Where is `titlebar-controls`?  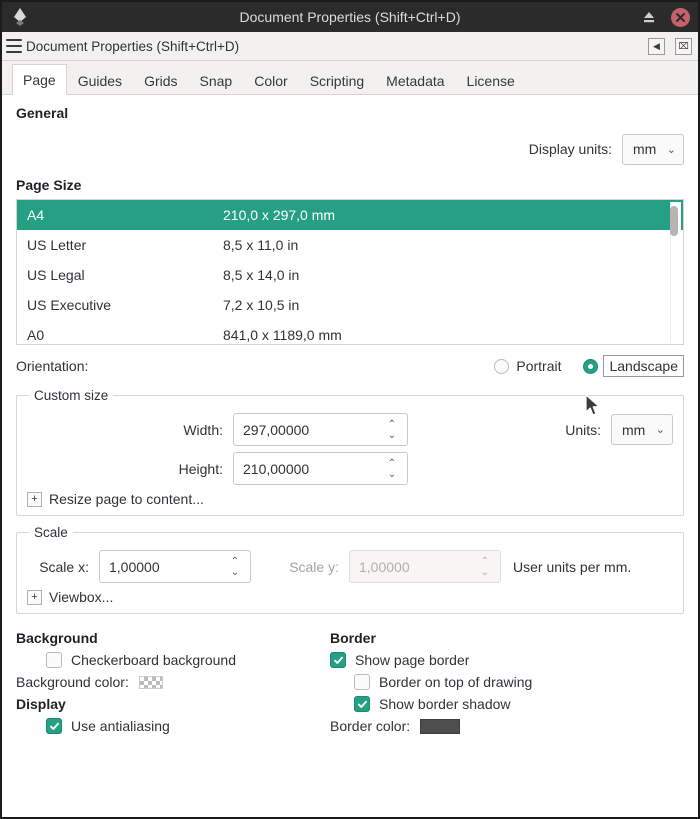
titlebar-controls is located at coordinates (665, 17).